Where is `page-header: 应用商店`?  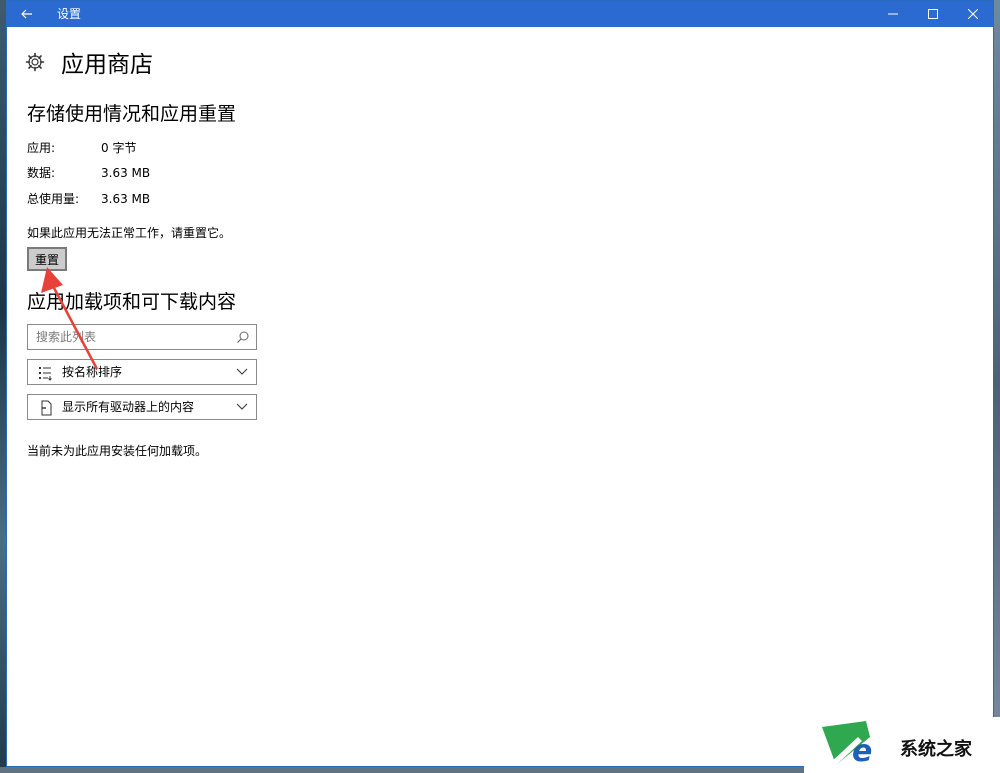
page-header: 应用商店 is located at coordinates (89, 62).